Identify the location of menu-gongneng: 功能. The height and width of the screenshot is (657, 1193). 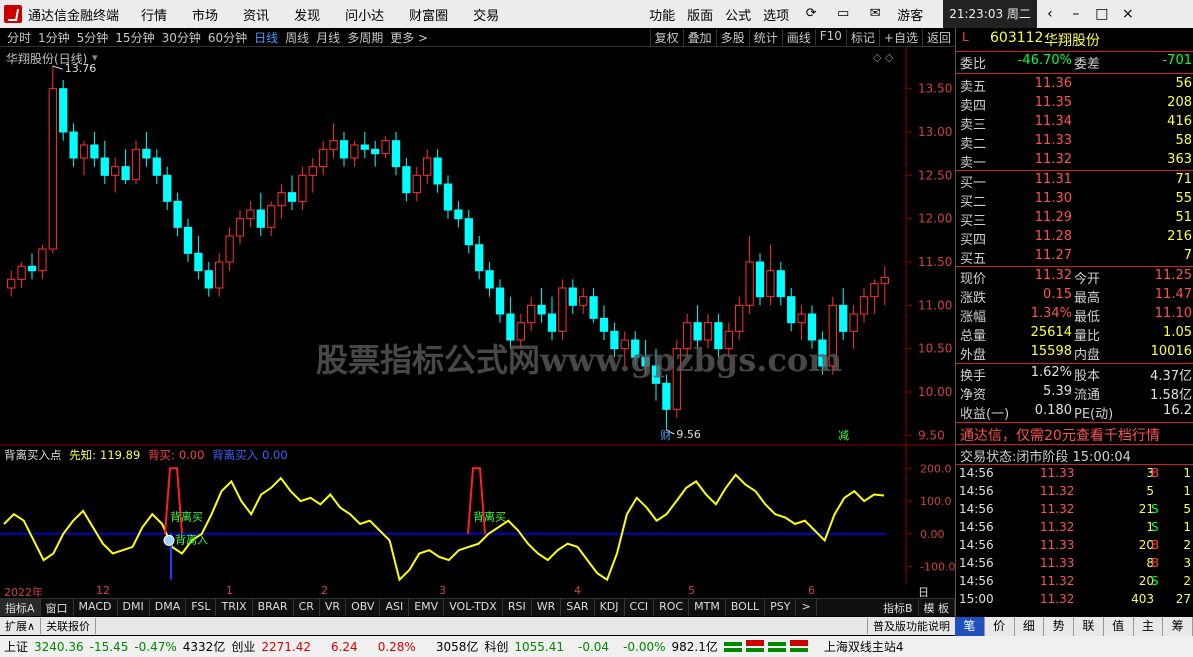
(662, 14).